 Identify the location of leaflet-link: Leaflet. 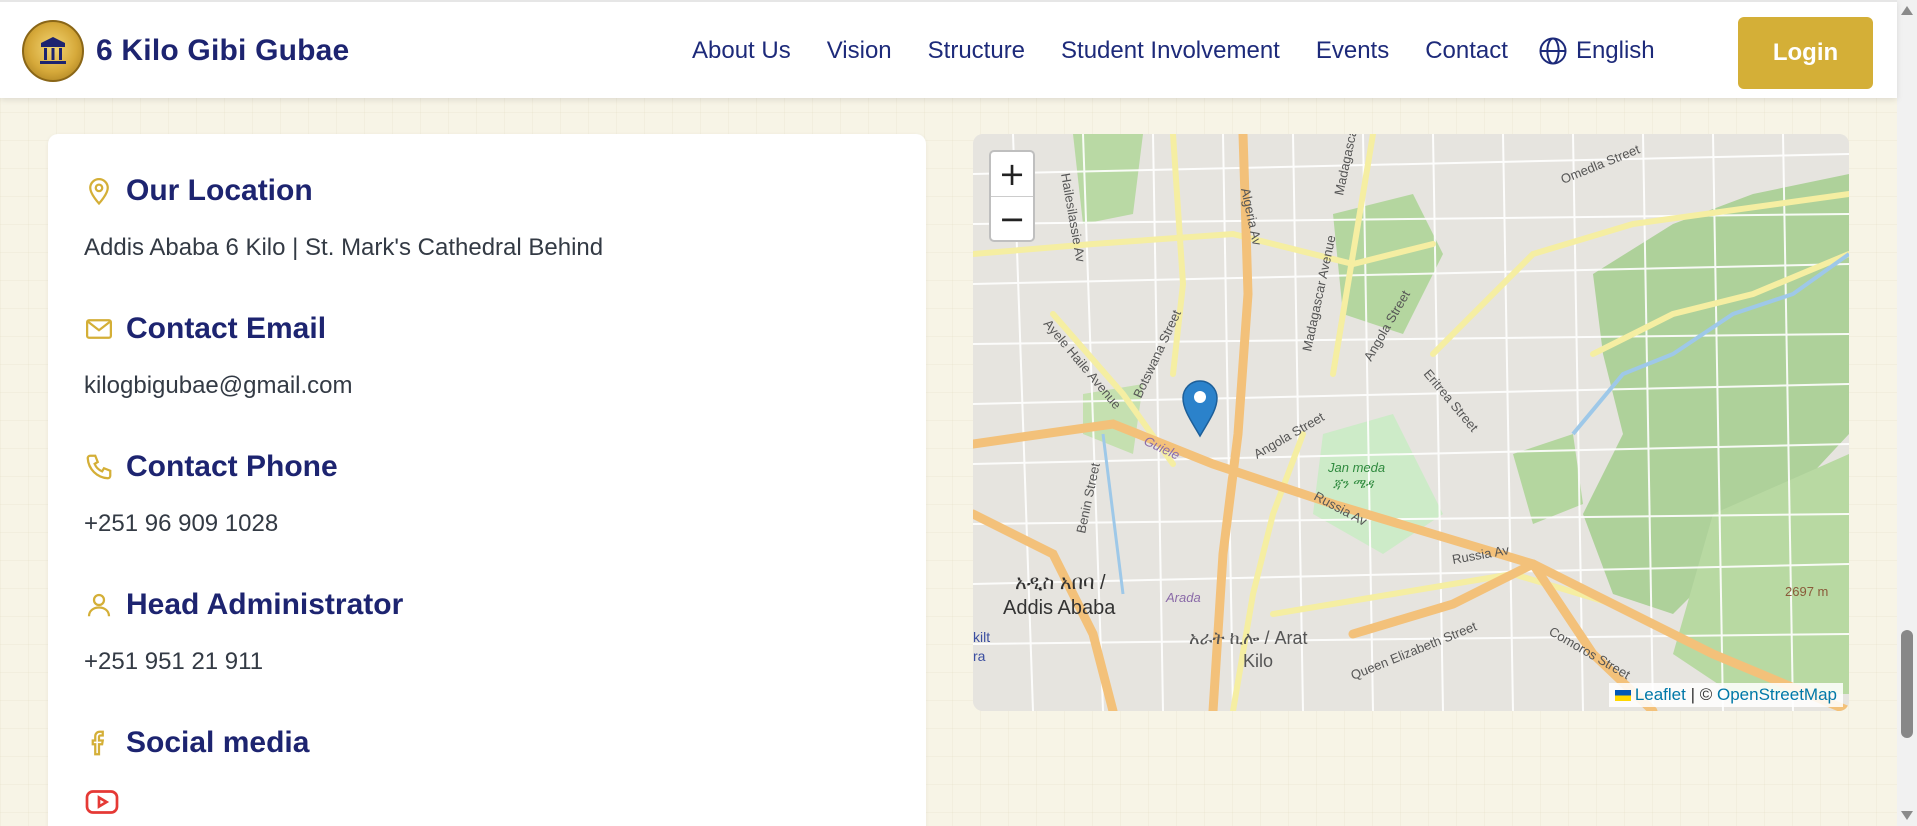
(1660, 694).